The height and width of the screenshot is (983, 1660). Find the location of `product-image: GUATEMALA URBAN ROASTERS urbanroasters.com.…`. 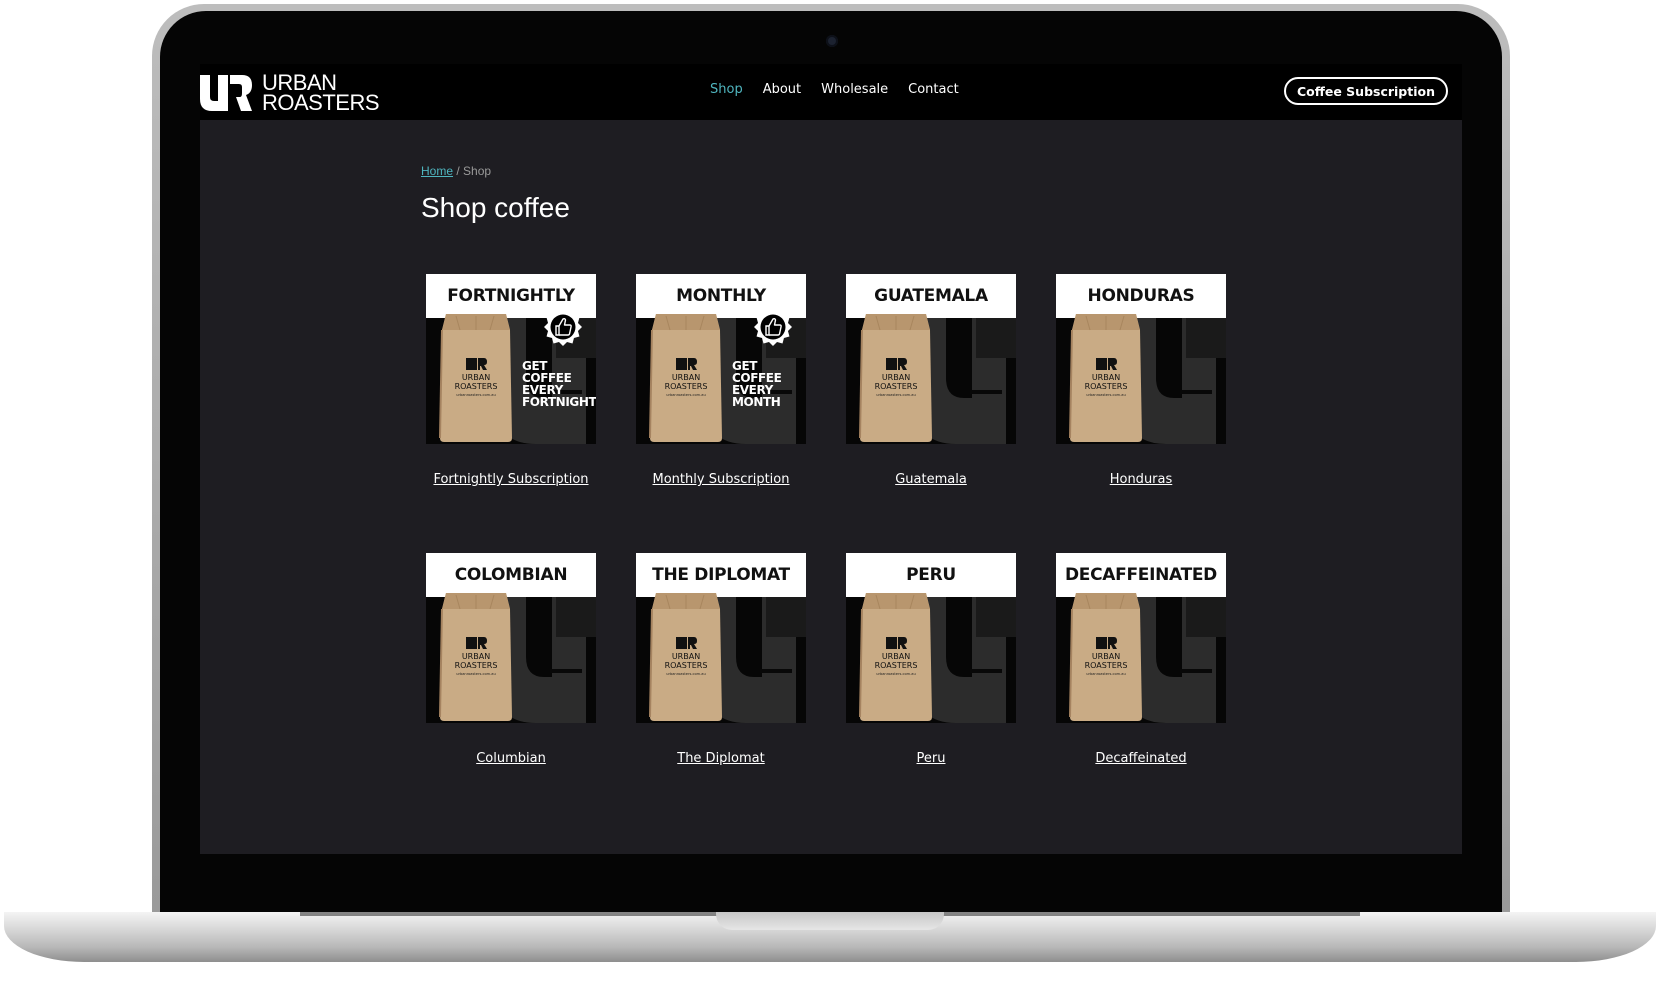

product-image: GUATEMALA URBAN ROASTERS urbanroasters.com.… is located at coordinates (931, 359).